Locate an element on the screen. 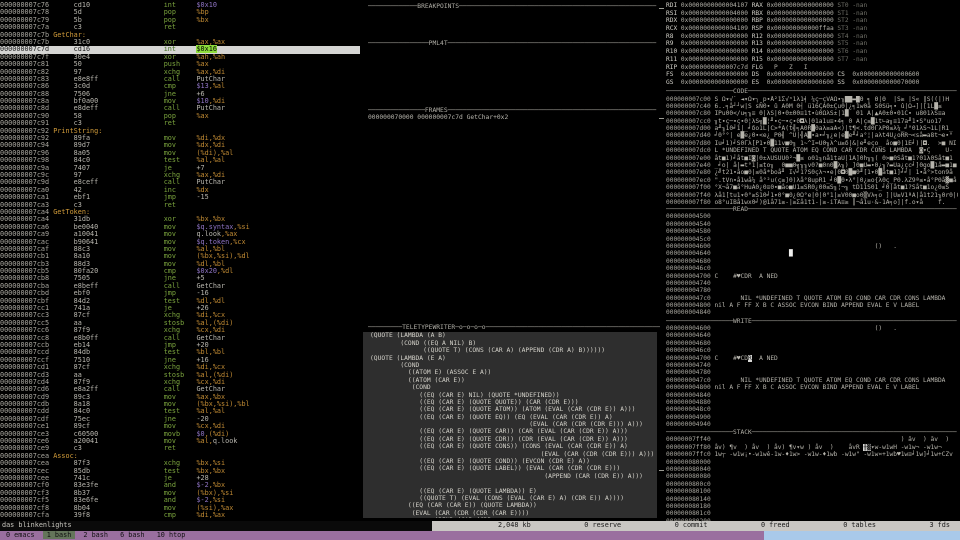 This screenshot has width=960, height=540. tmux-window-tab: 6 bash is located at coordinates (132, 535).